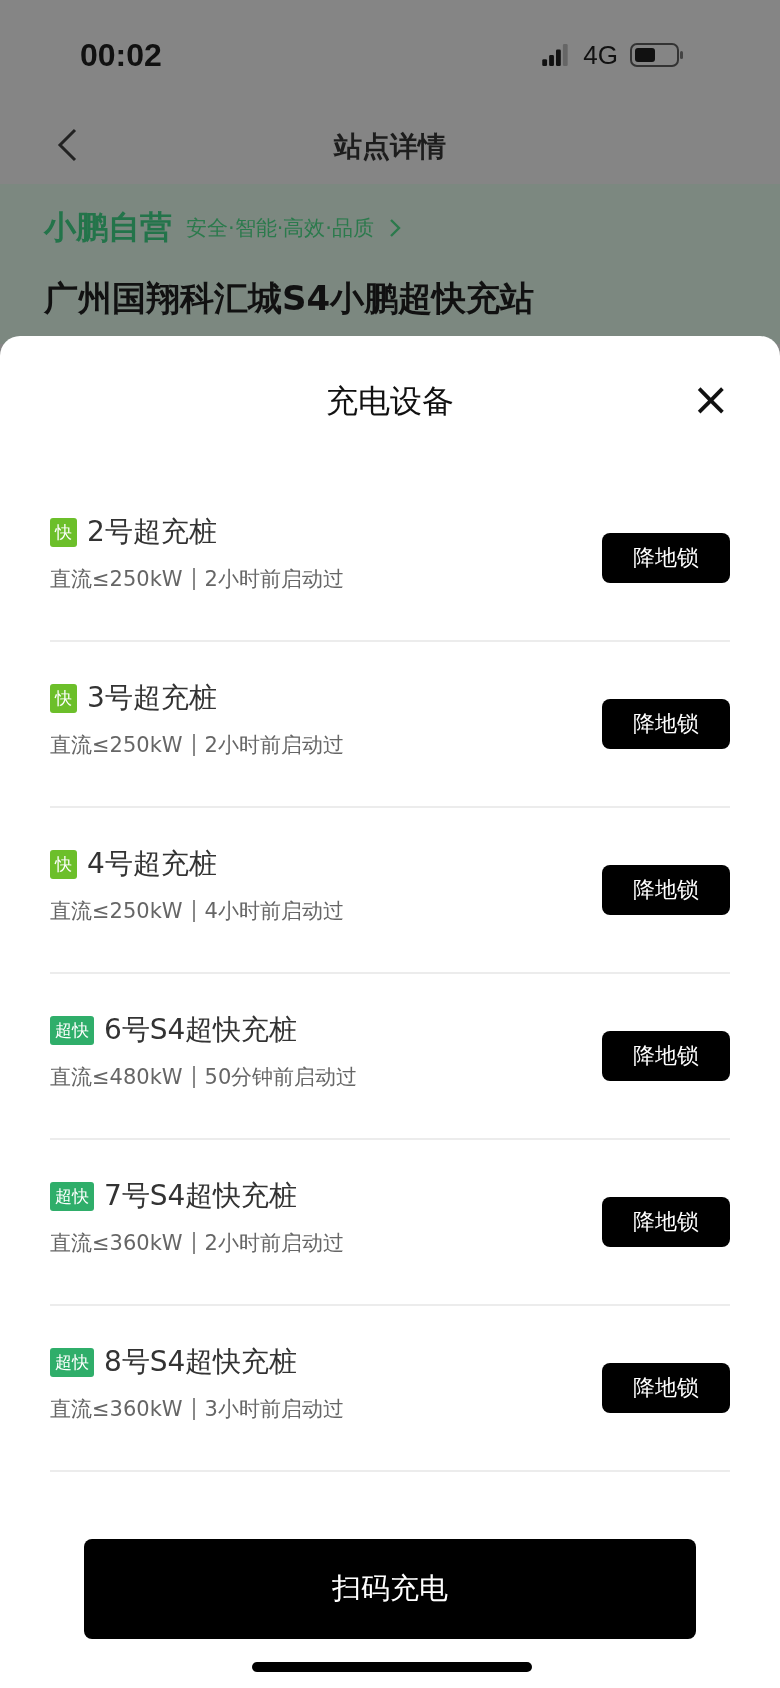 This screenshot has width=780, height=1688. What do you see at coordinates (274, 911) in the screenshot?
I see `last-used-time: 4小时前启动过` at bounding box center [274, 911].